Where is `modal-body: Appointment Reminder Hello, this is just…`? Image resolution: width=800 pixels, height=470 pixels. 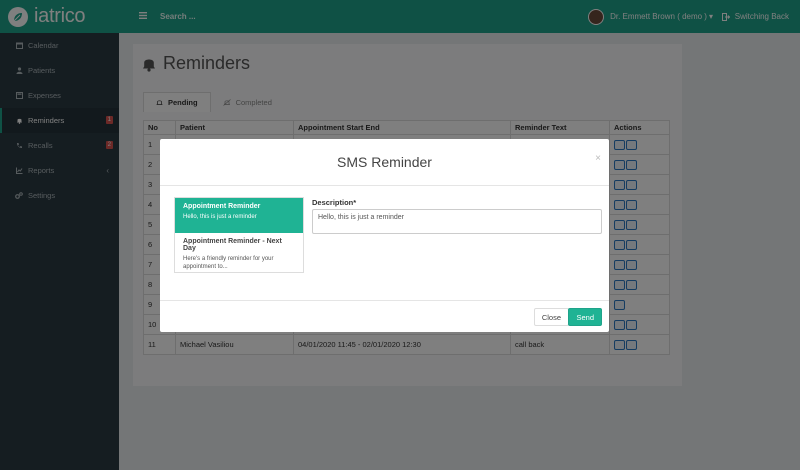 modal-body: Appointment Reminder Hello, this is just… is located at coordinates (384, 243).